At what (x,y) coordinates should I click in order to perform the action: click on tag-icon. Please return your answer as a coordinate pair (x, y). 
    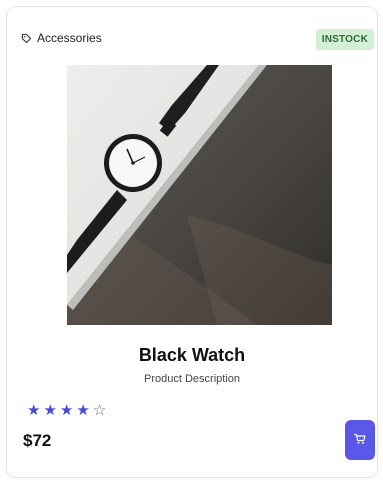
    Looking at the image, I should click on (26, 38).